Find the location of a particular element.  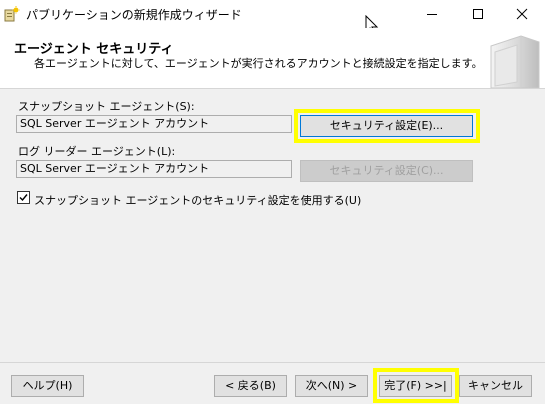

cancel-button: キャンセル is located at coordinates (495, 386).